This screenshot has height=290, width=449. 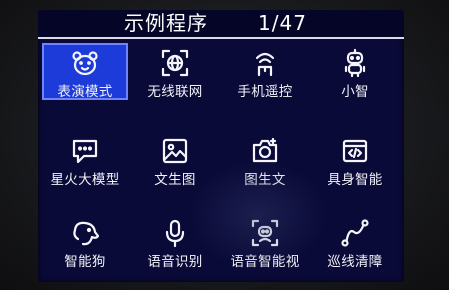 What do you see at coordinates (166, 23) in the screenshot?
I see `page-title: 示例程序` at bounding box center [166, 23].